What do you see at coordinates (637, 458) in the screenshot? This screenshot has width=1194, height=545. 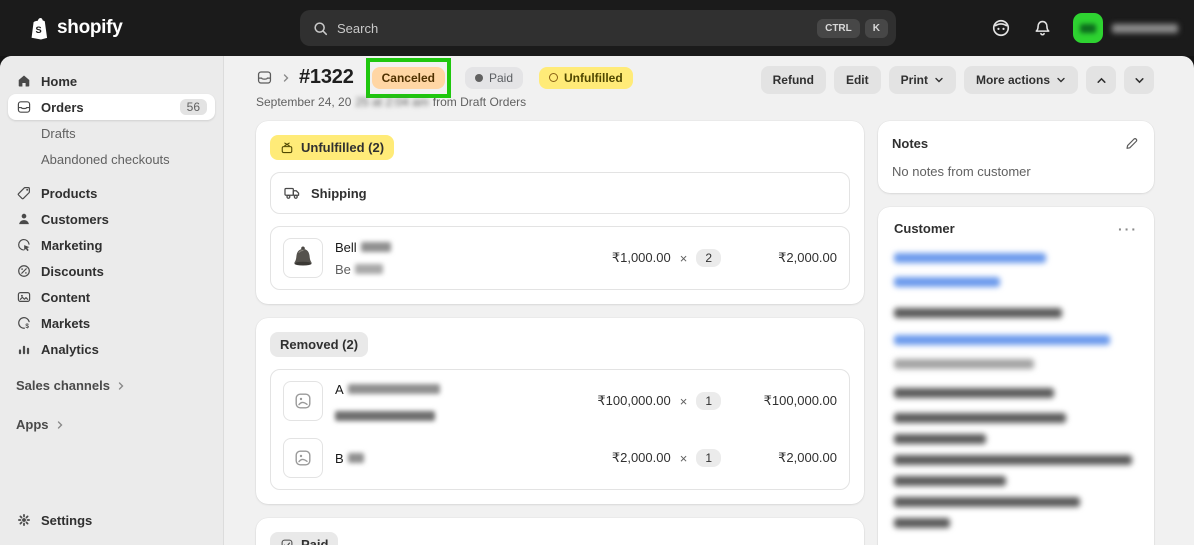 I see `unit-price-group: ₹2,000.00 × 1` at bounding box center [637, 458].